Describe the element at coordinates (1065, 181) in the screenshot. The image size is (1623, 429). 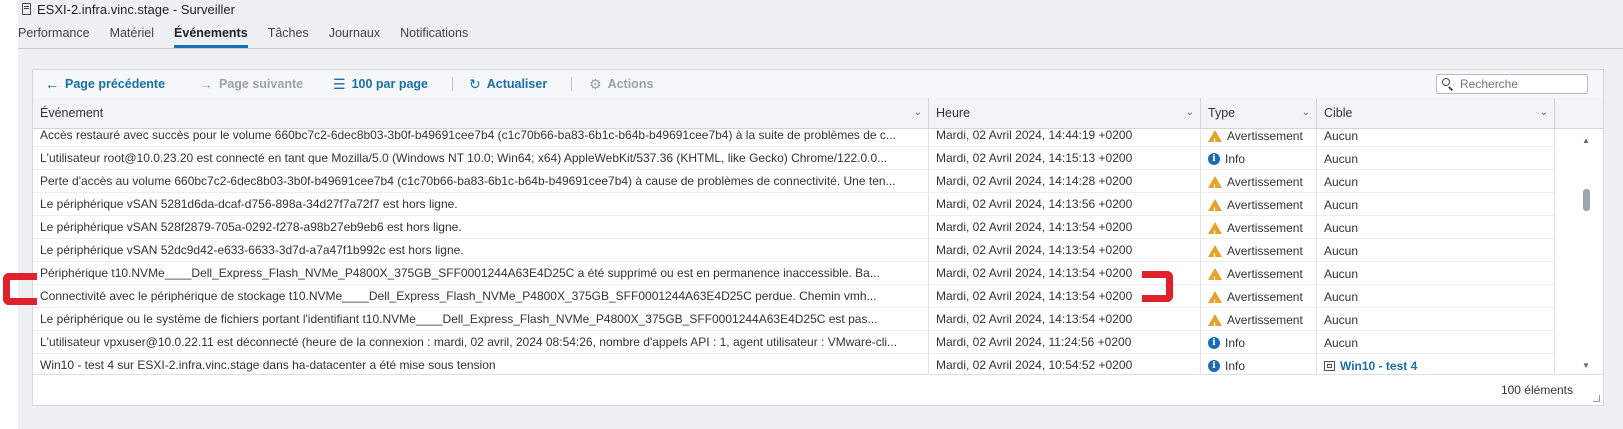
I see `time-cell: Mardi, 02 Avril 2024, 14:14:28 +0200` at that location.